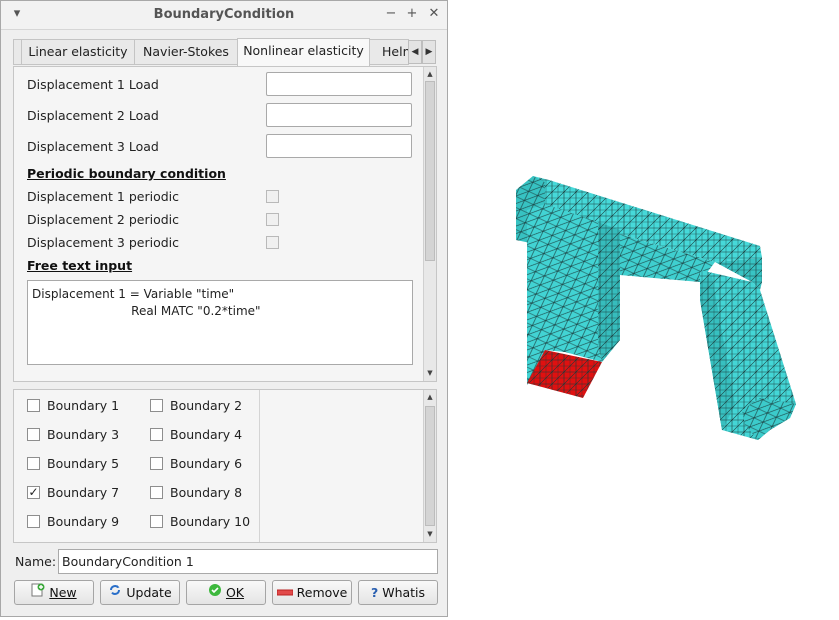 The height and width of the screenshot is (620, 839). What do you see at coordinates (391, 14) in the screenshot?
I see `minimize-icon: −` at bounding box center [391, 14].